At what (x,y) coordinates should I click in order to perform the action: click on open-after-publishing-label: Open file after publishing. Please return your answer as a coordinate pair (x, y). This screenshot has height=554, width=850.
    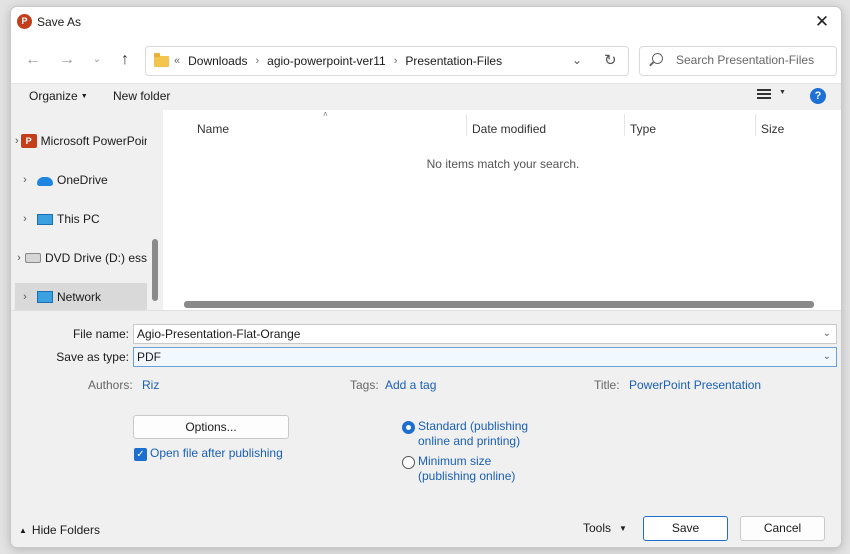
    Looking at the image, I should click on (216, 453).